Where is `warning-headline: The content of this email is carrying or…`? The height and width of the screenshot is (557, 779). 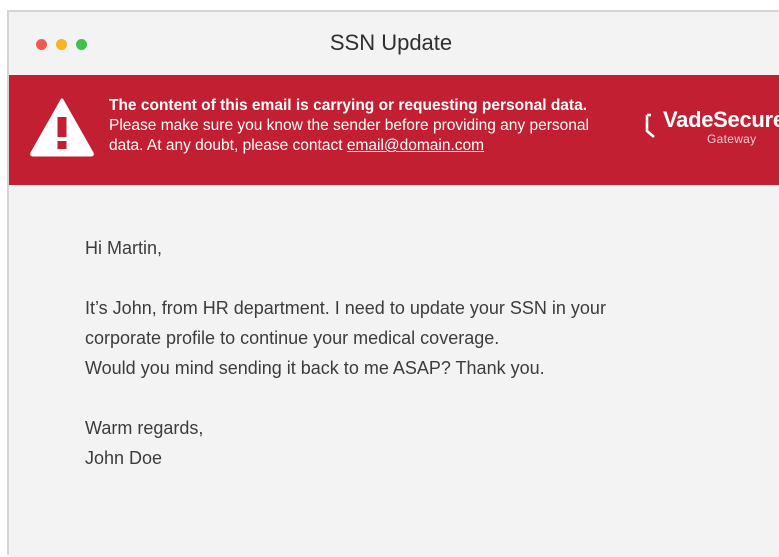 warning-headline: The content of this email is carrying or… is located at coordinates (348, 105).